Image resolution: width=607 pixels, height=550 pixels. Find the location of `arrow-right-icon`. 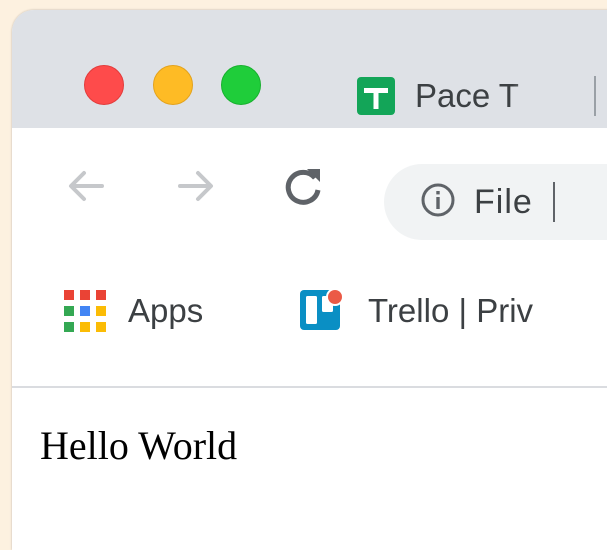

arrow-right-icon is located at coordinates (196, 186).